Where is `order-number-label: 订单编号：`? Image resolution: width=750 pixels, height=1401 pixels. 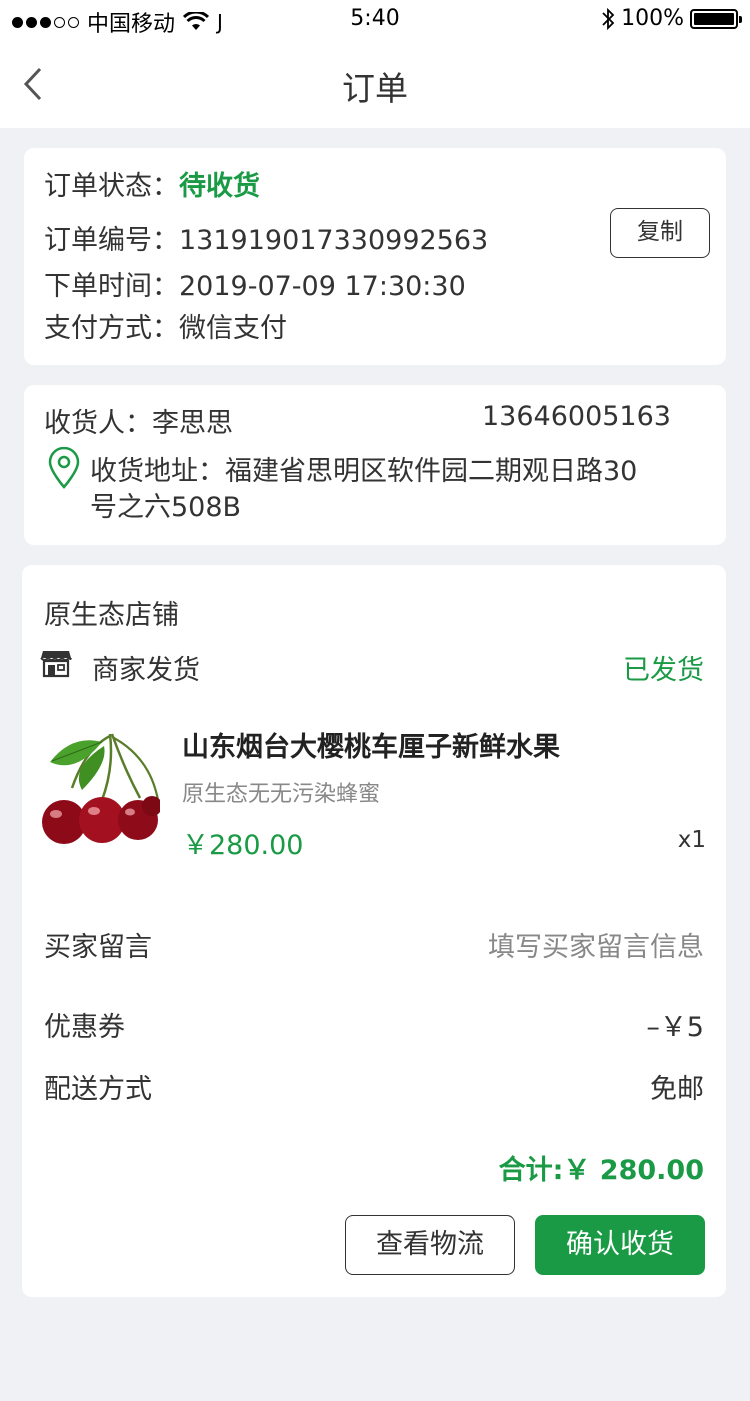
order-number-label: 订单编号： is located at coordinates (111, 240).